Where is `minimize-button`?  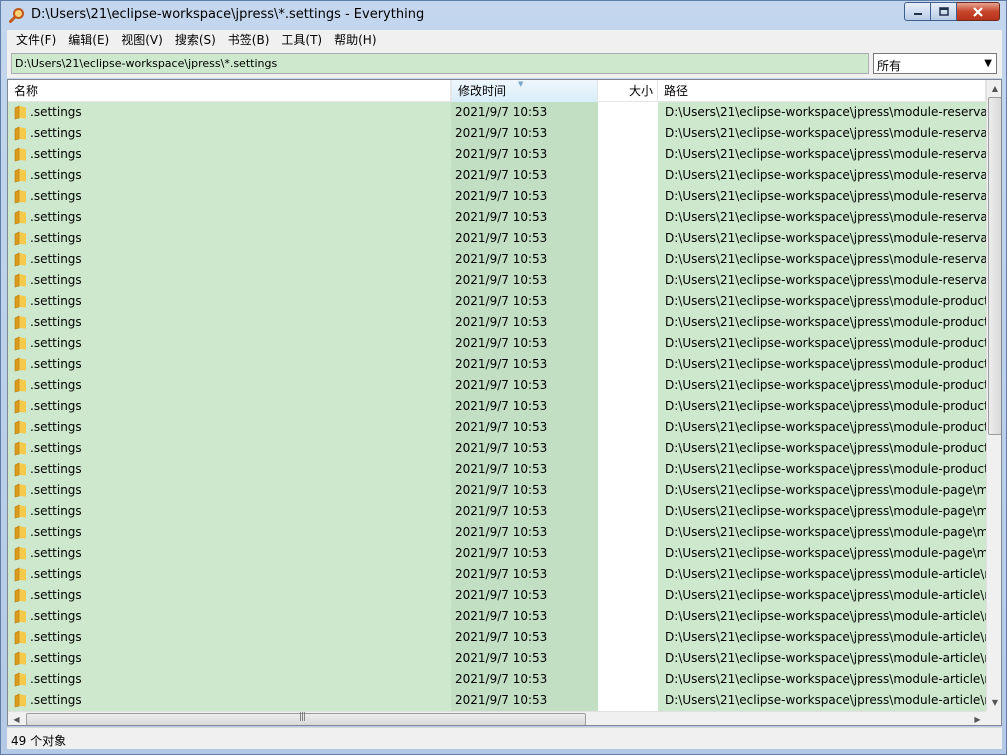 minimize-button is located at coordinates (917, 11).